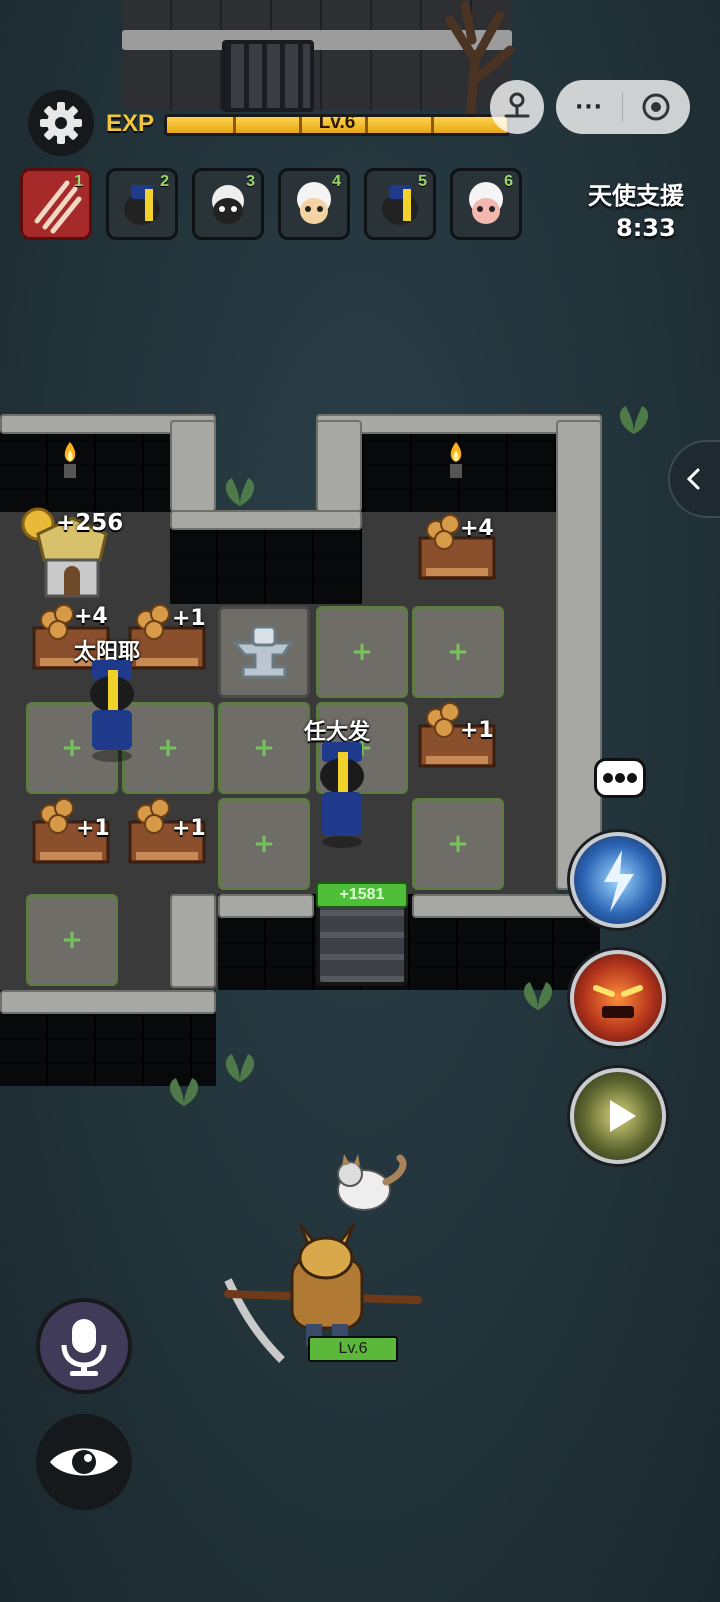 This screenshot has width=720, height=1602. Describe the element at coordinates (314, 204) in the screenshot. I see `unit-slot-4: 4` at that location.